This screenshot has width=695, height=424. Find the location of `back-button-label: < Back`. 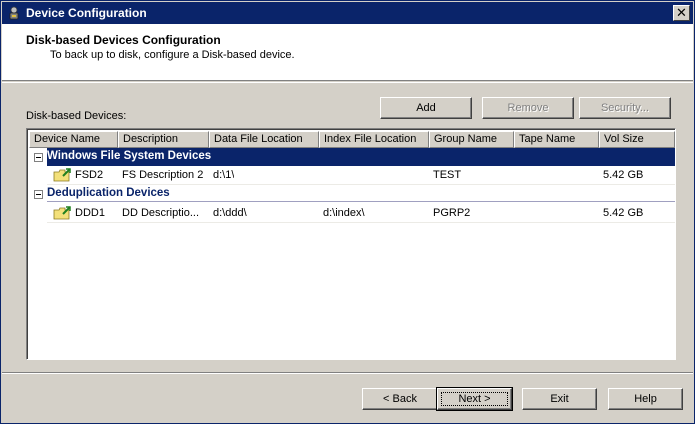

back-button-label: < Back is located at coordinates (400, 399).